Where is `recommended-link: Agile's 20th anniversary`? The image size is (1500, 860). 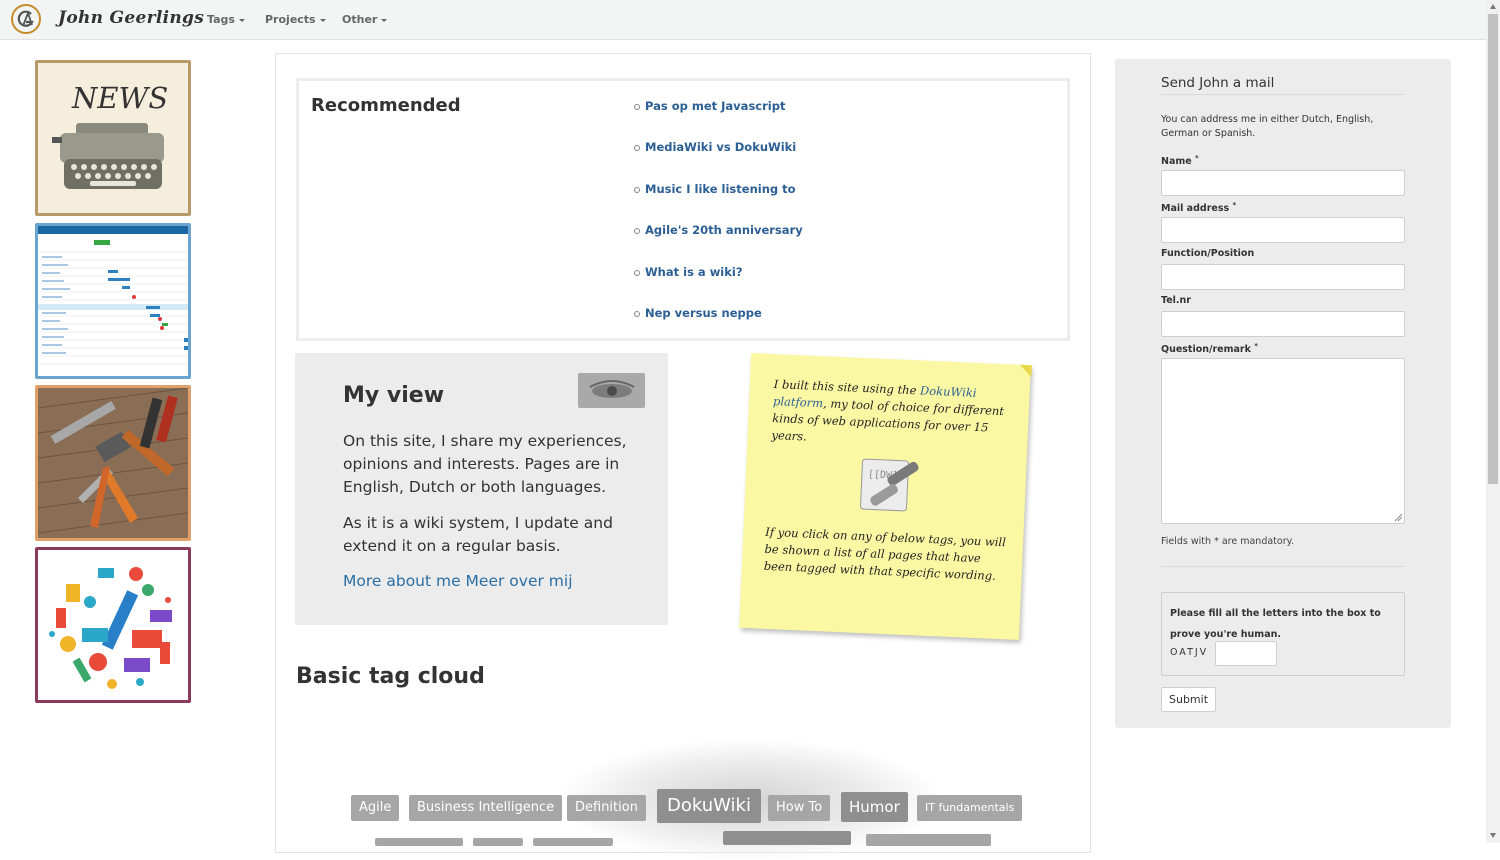 recommended-link: Agile's 20th anniversary is located at coordinates (724, 230).